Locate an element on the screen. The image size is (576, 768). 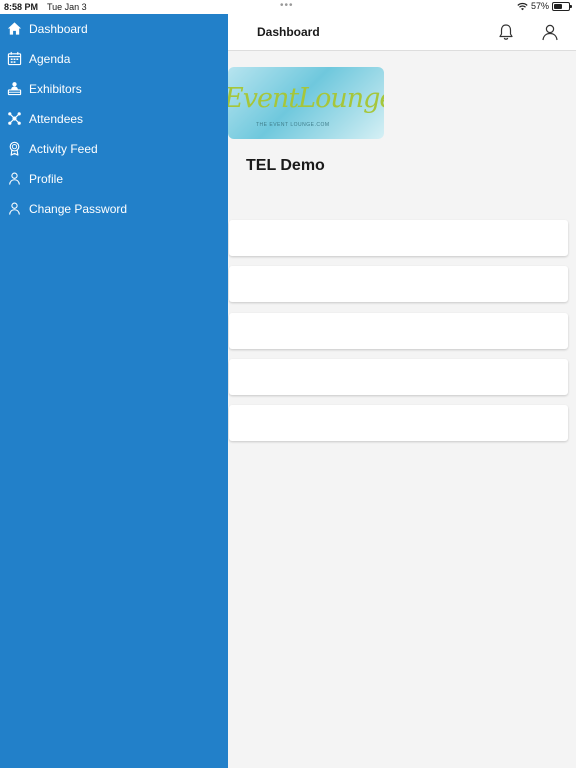
menu-item-dashboard: Dashboard is located at coordinates (114, 29).